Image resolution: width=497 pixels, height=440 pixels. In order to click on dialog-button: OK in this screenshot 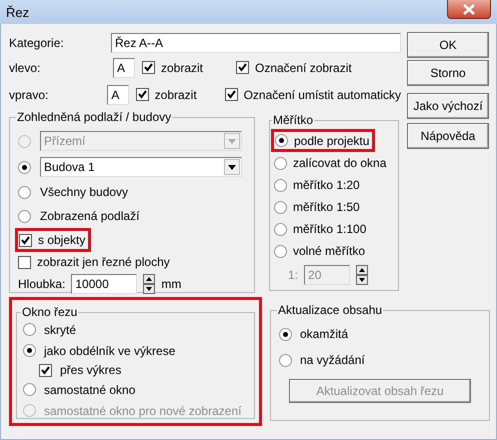, I will do `click(448, 45)`.